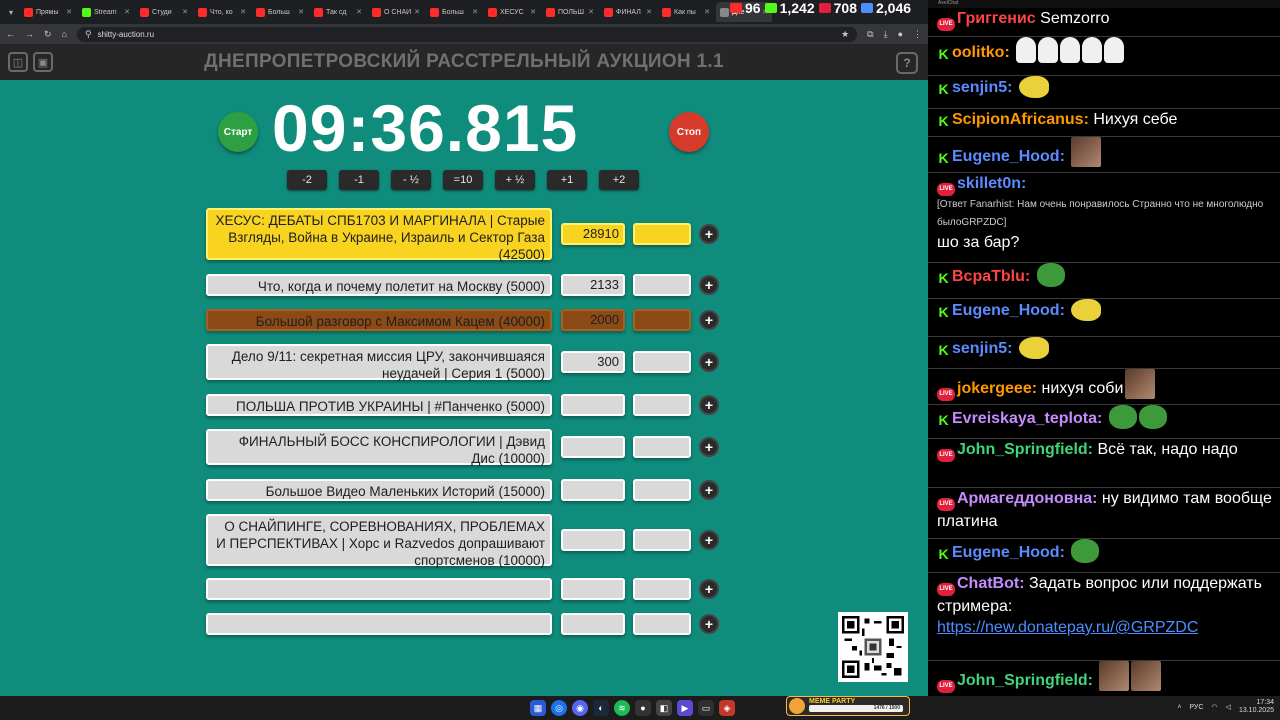  Describe the element at coordinates (622, 708) in the screenshot. I see `spotify-icon: ≋` at that location.